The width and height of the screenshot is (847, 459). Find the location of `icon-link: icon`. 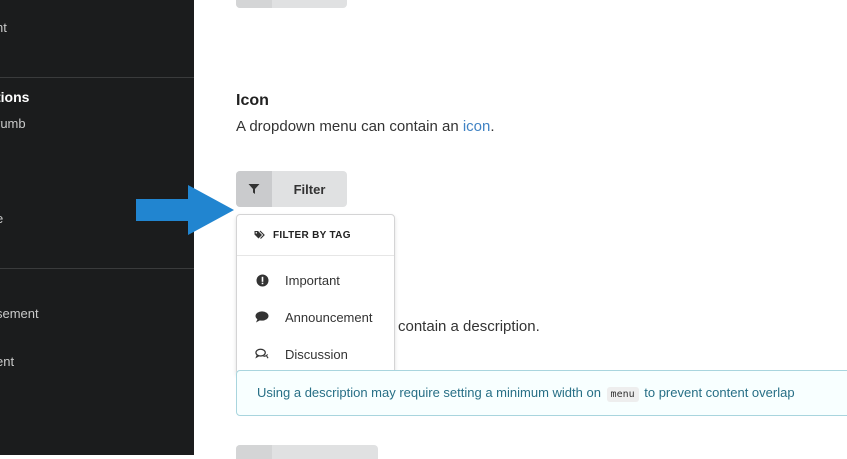

icon-link: icon is located at coordinates (477, 126).